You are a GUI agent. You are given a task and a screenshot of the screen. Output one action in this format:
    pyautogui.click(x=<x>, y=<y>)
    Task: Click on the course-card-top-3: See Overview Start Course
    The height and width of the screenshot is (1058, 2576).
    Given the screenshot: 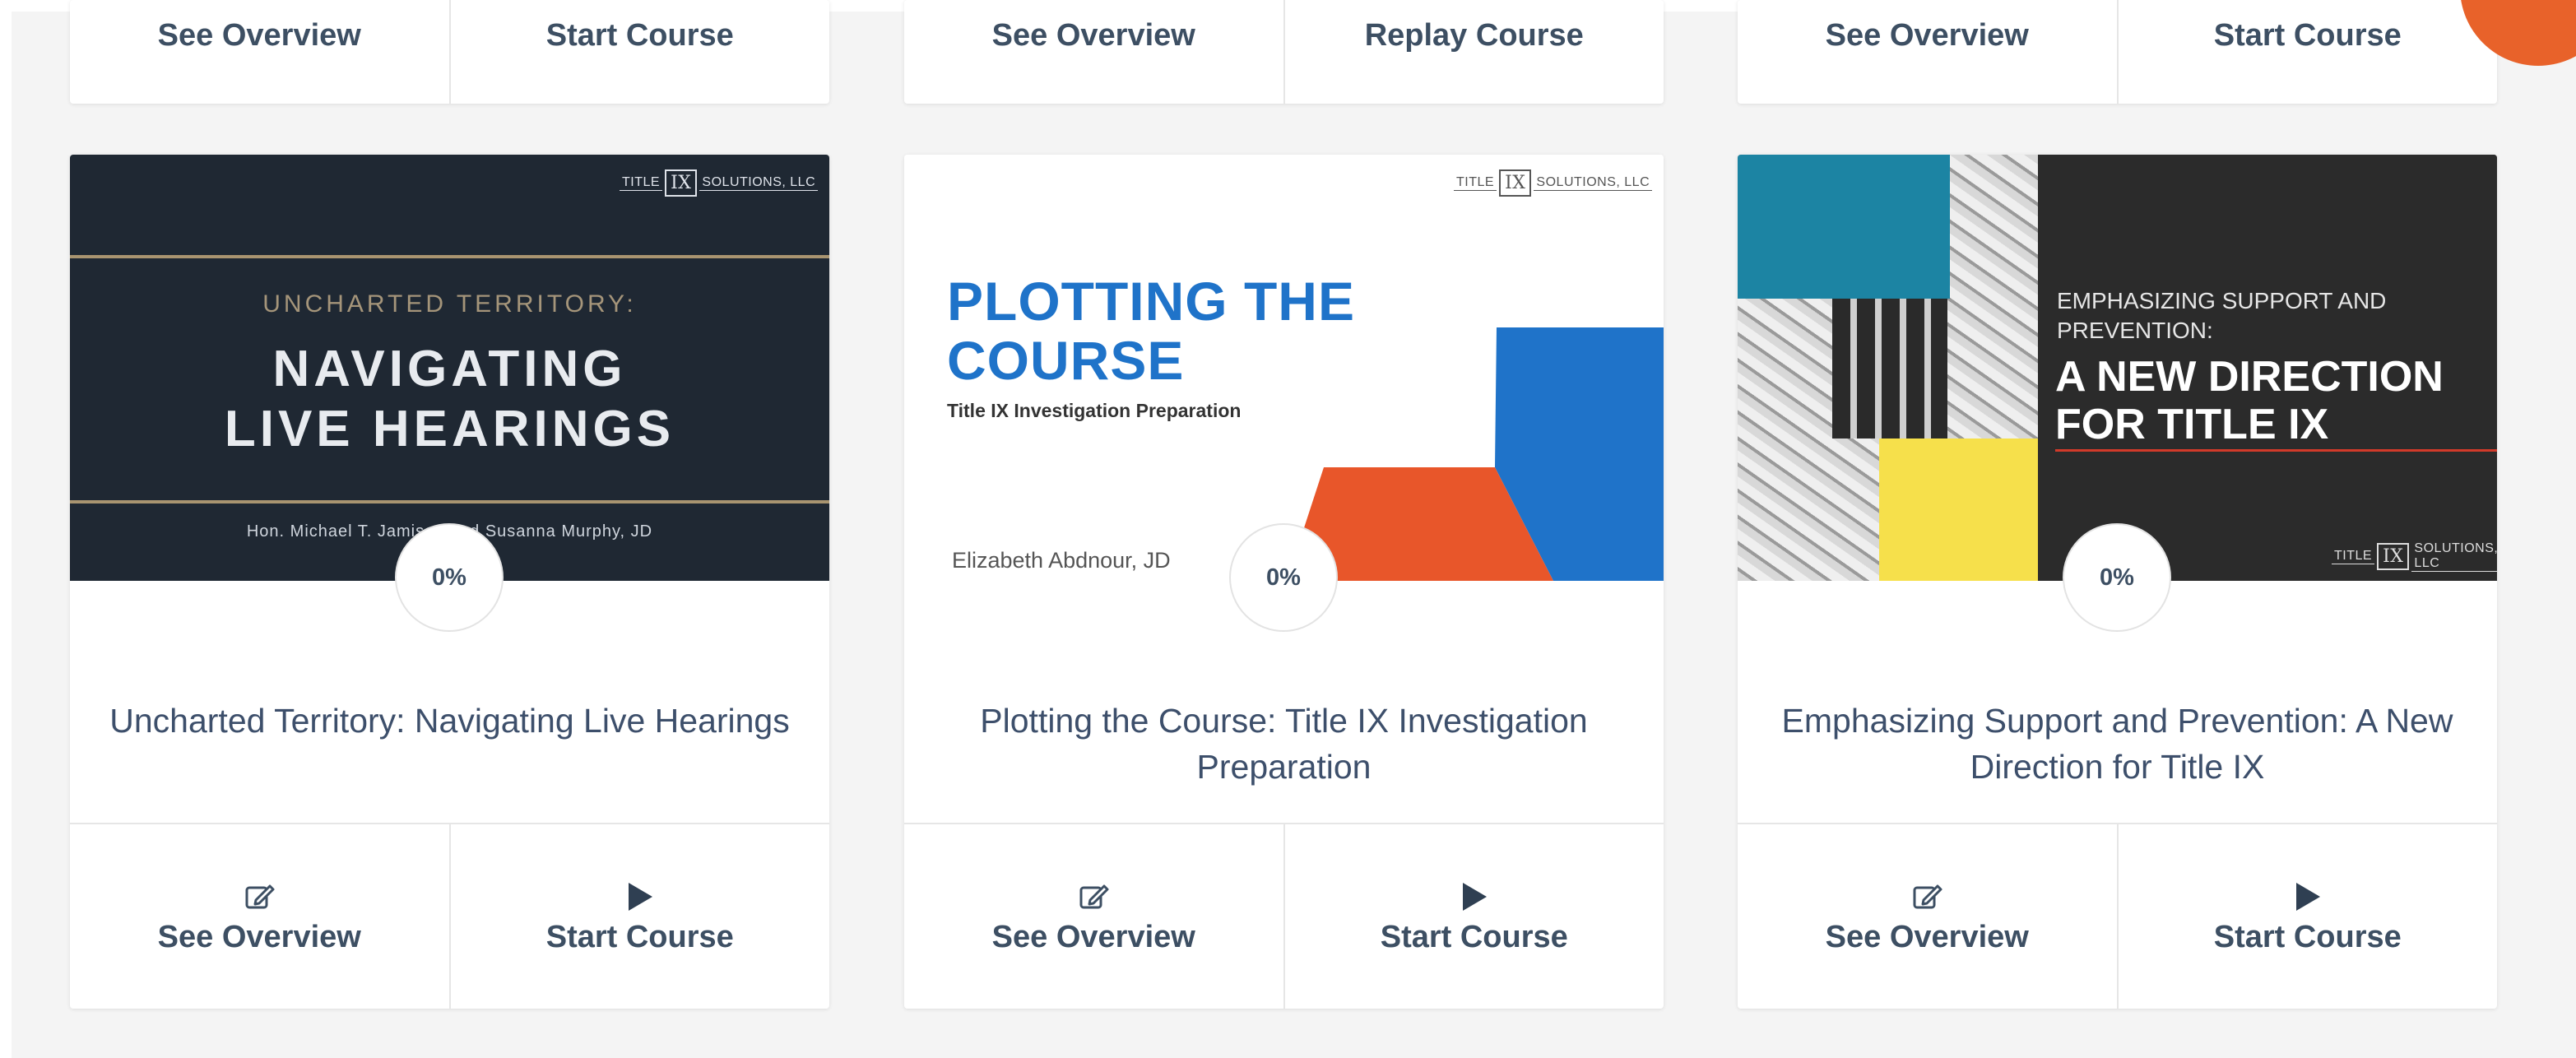 What is the action you would take?
    pyautogui.click(x=2117, y=52)
    